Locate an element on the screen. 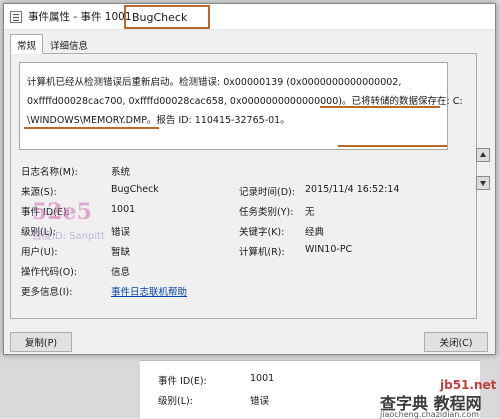 The image size is (500, 419). bg-level-label: 级别(L): is located at coordinates (175, 401).